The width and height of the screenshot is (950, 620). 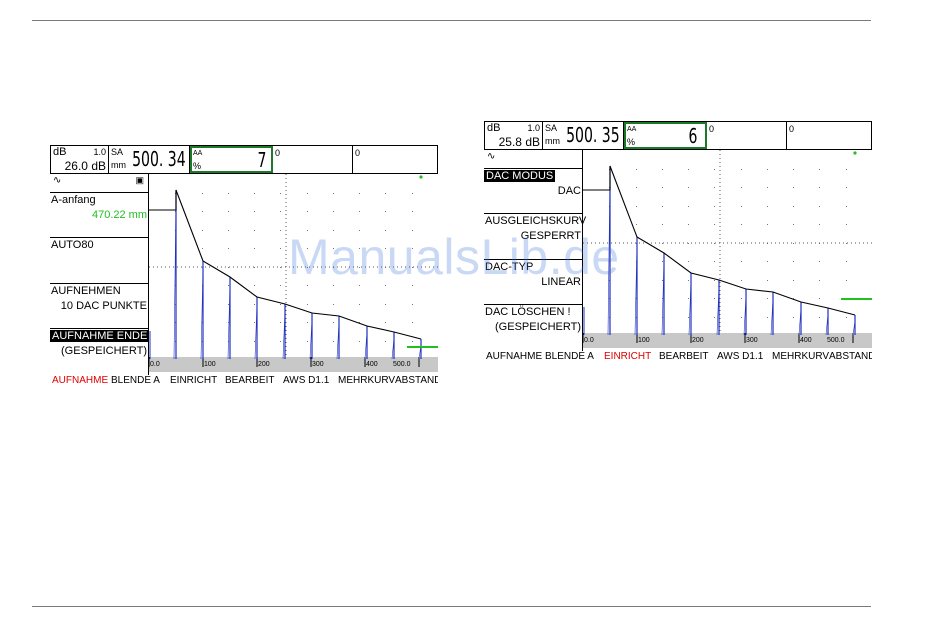 What do you see at coordinates (727, 249) in the screenshot?
I see `ascan-plot: 0.0 100 200 300 400 500.0` at bounding box center [727, 249].